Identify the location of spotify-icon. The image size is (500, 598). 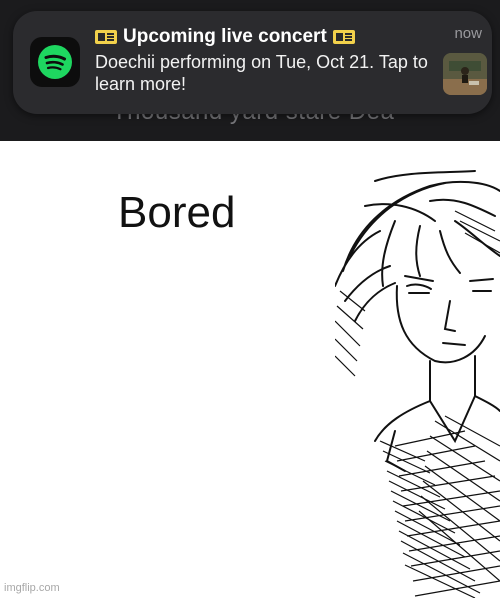
(55, 62).